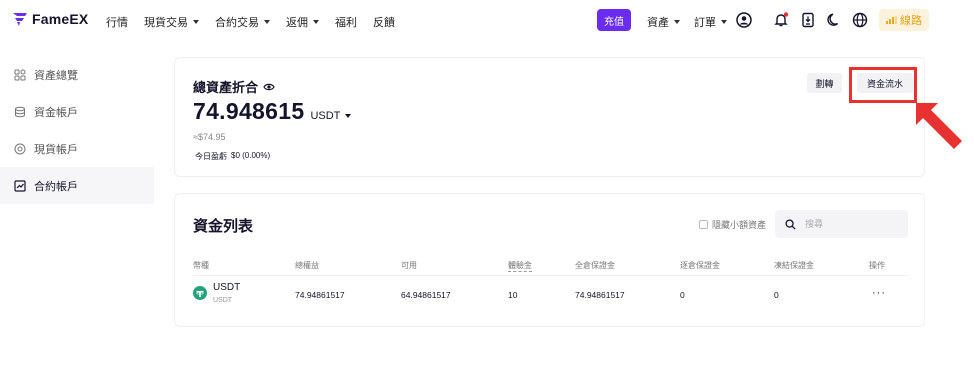 The image size is (974, 370). I want to click on globe-icon, so click(860, 20).